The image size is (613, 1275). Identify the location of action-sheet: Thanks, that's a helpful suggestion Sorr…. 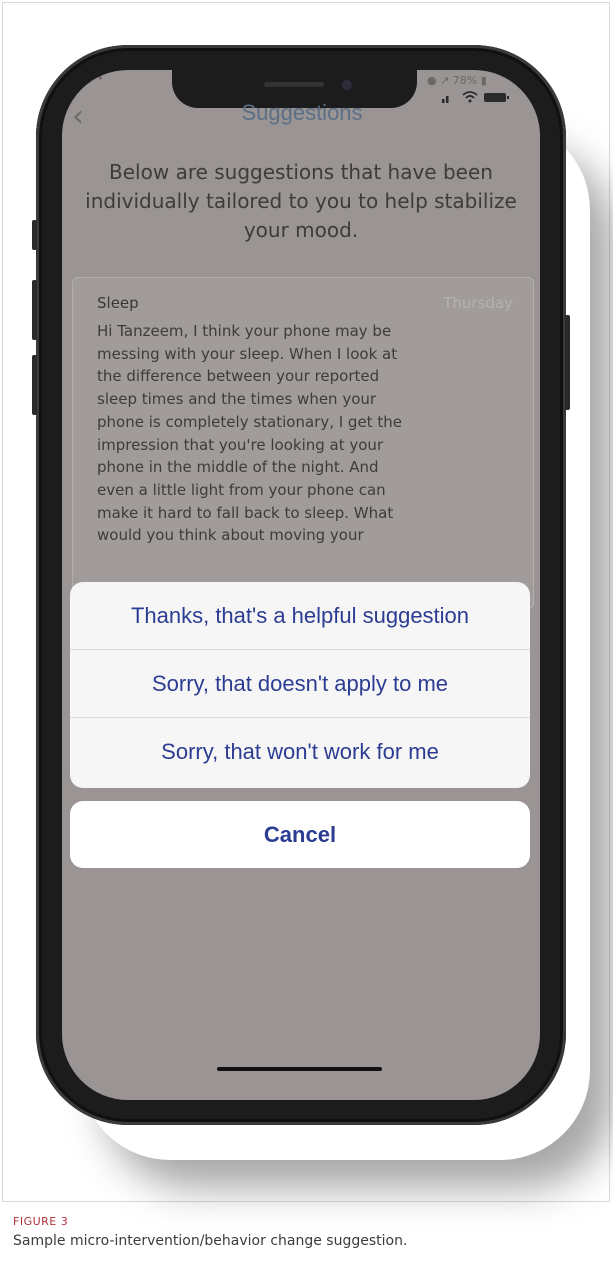
(300, 685).